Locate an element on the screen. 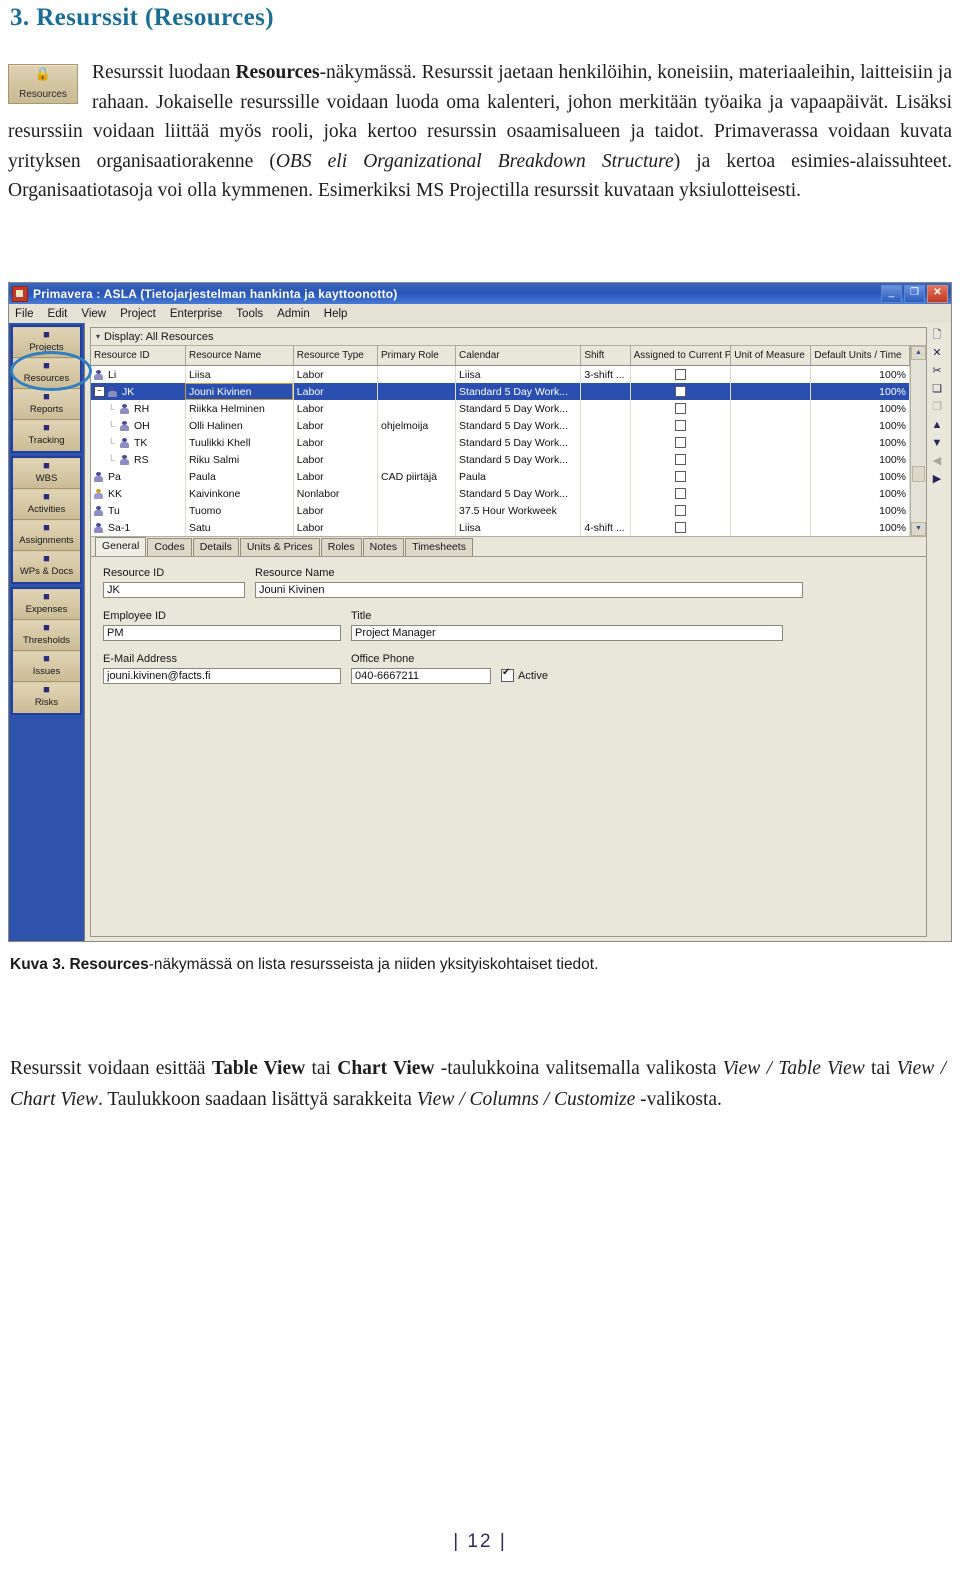 The width and height of the screenshot is (960, 1576). col-calendar: Calendar is located at coordinates (518, 356).